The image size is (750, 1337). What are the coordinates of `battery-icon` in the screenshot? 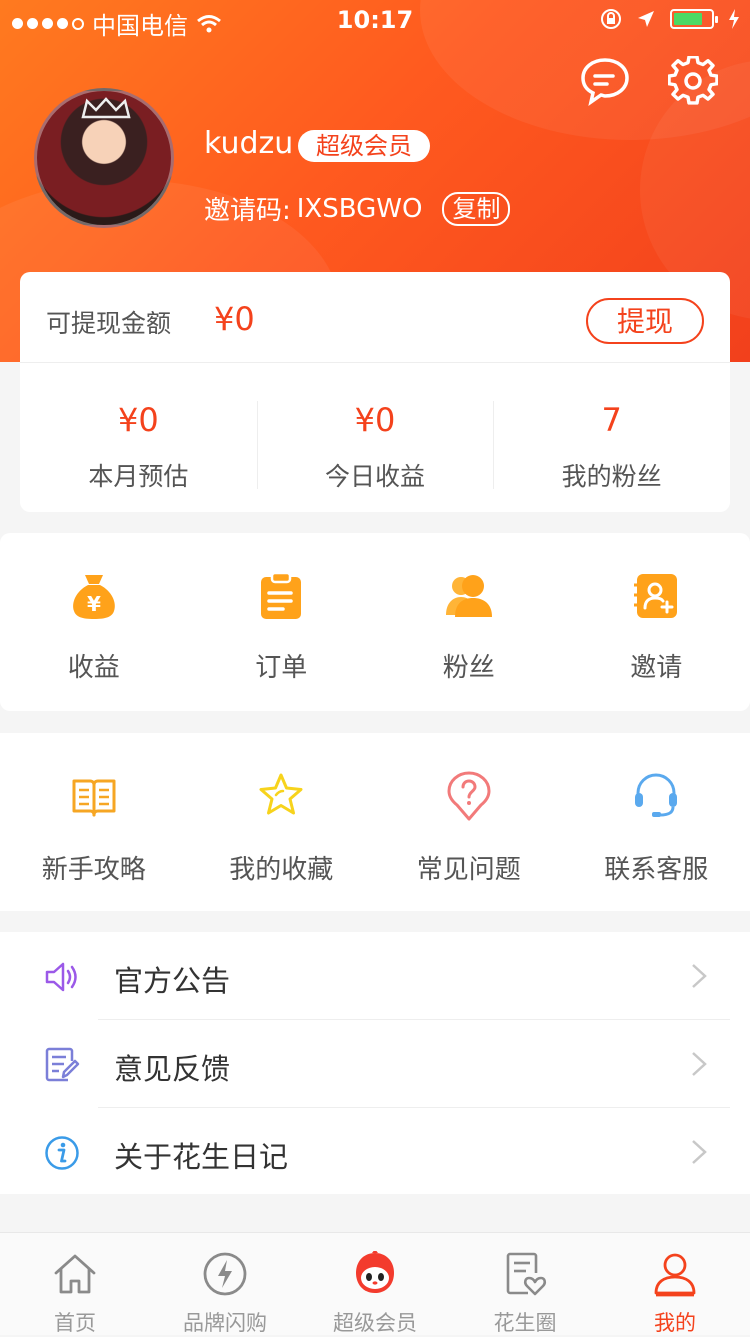 It's located at (692, 19).